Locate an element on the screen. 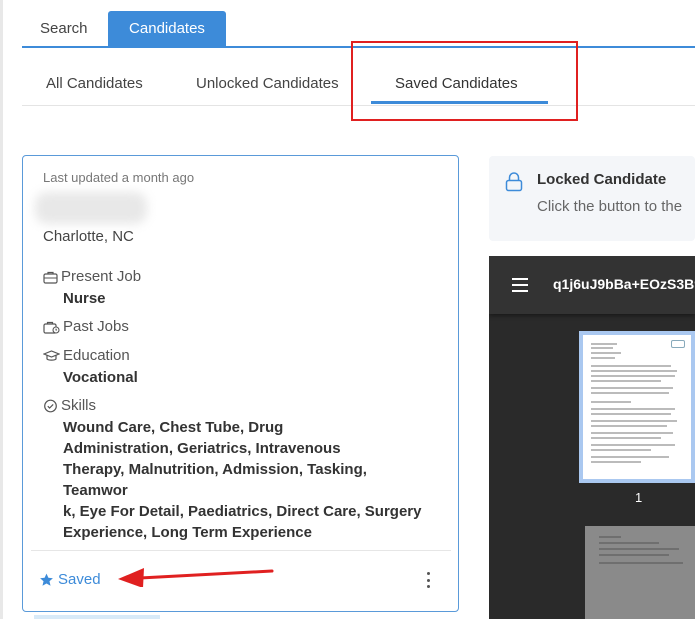 The image size is (695, 619). candidate-name-redacted is located at coordinates (91, 208).